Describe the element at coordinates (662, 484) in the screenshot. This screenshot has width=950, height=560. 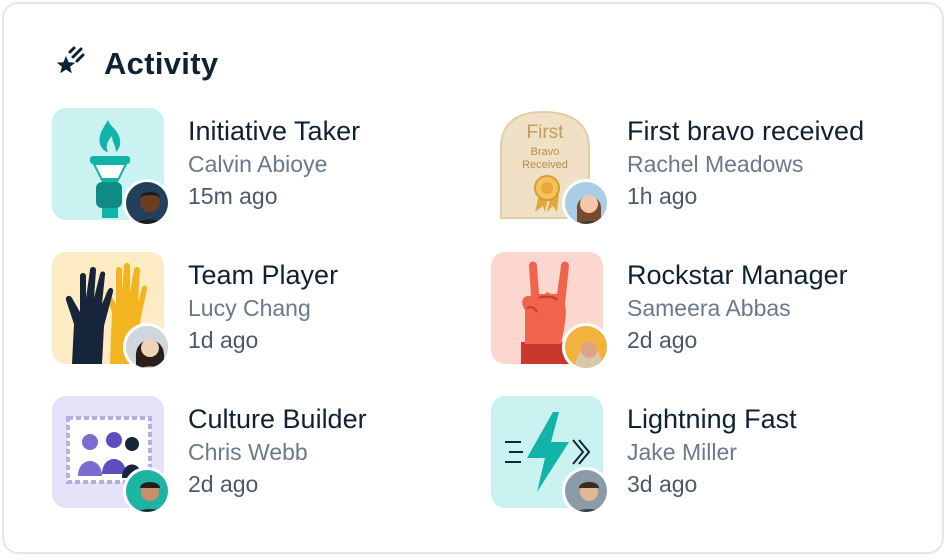
I see `activity-item-time: 3d ago` at that location.